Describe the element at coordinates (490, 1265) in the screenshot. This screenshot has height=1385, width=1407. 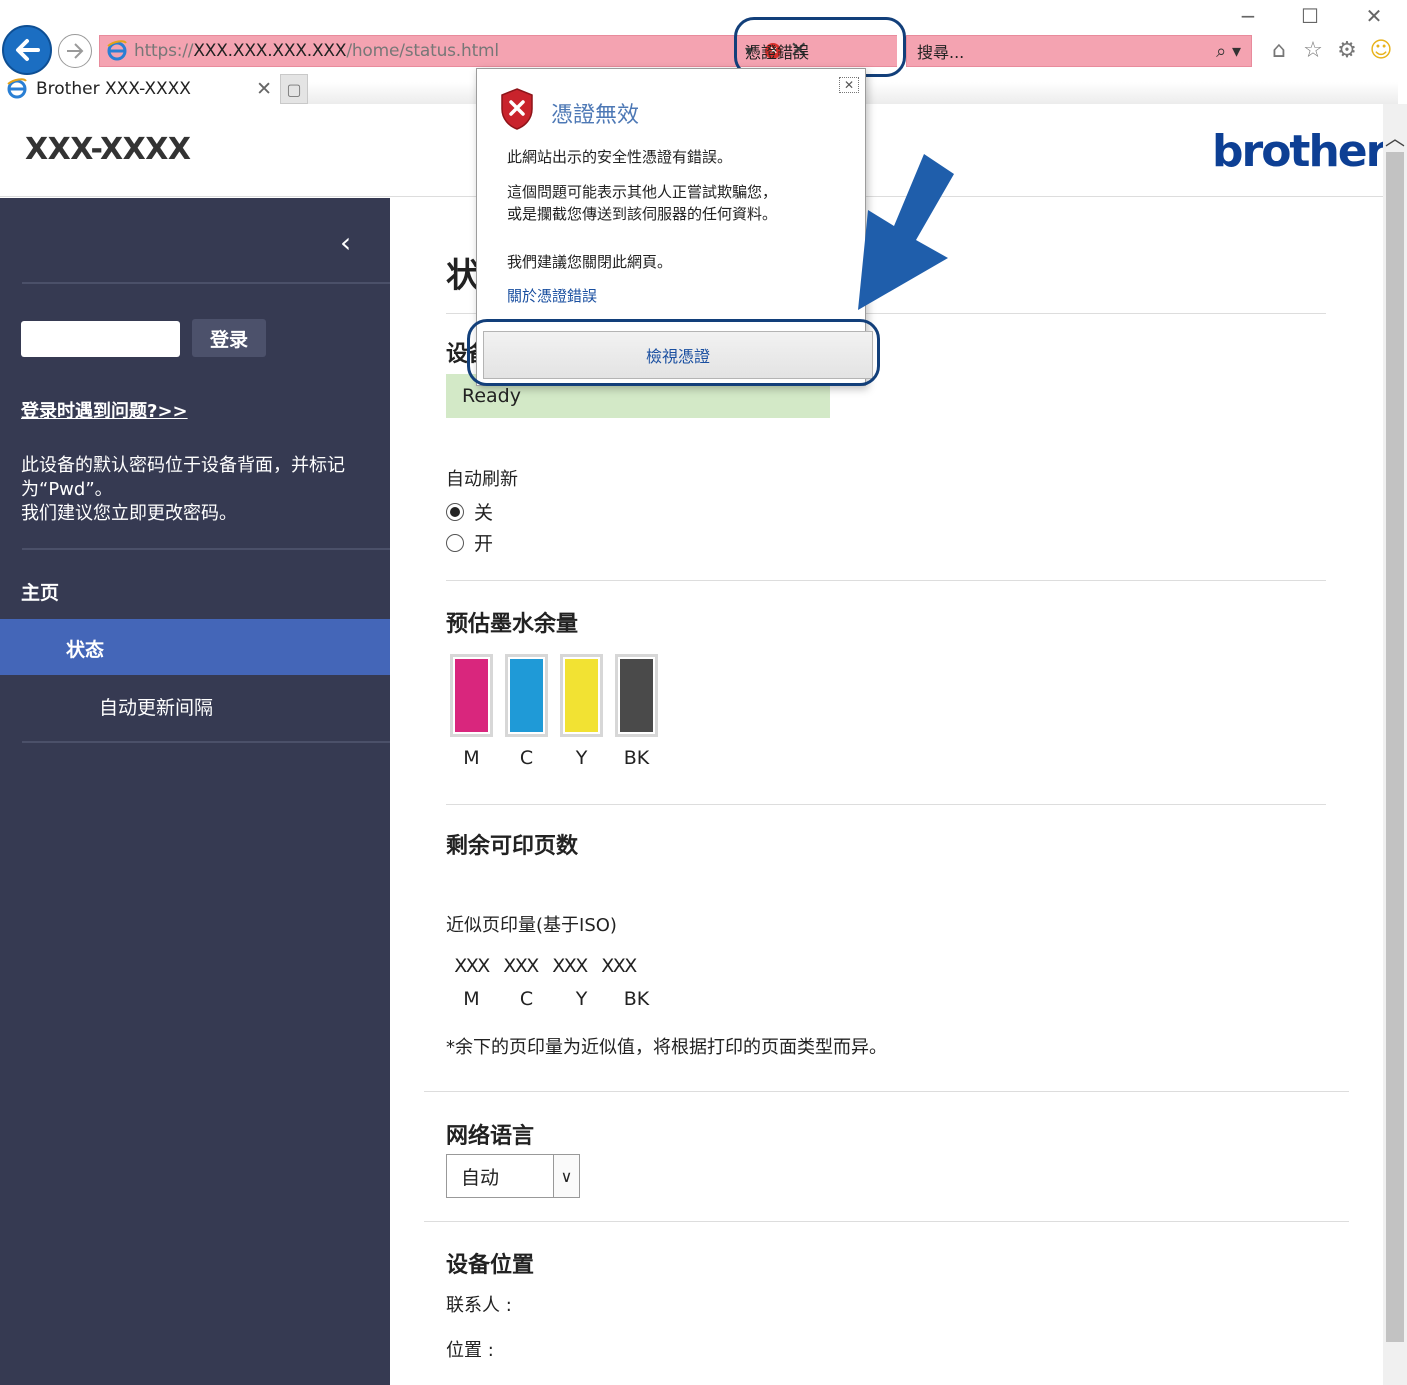
I see `device-location-heading: 设备位置` at that location.